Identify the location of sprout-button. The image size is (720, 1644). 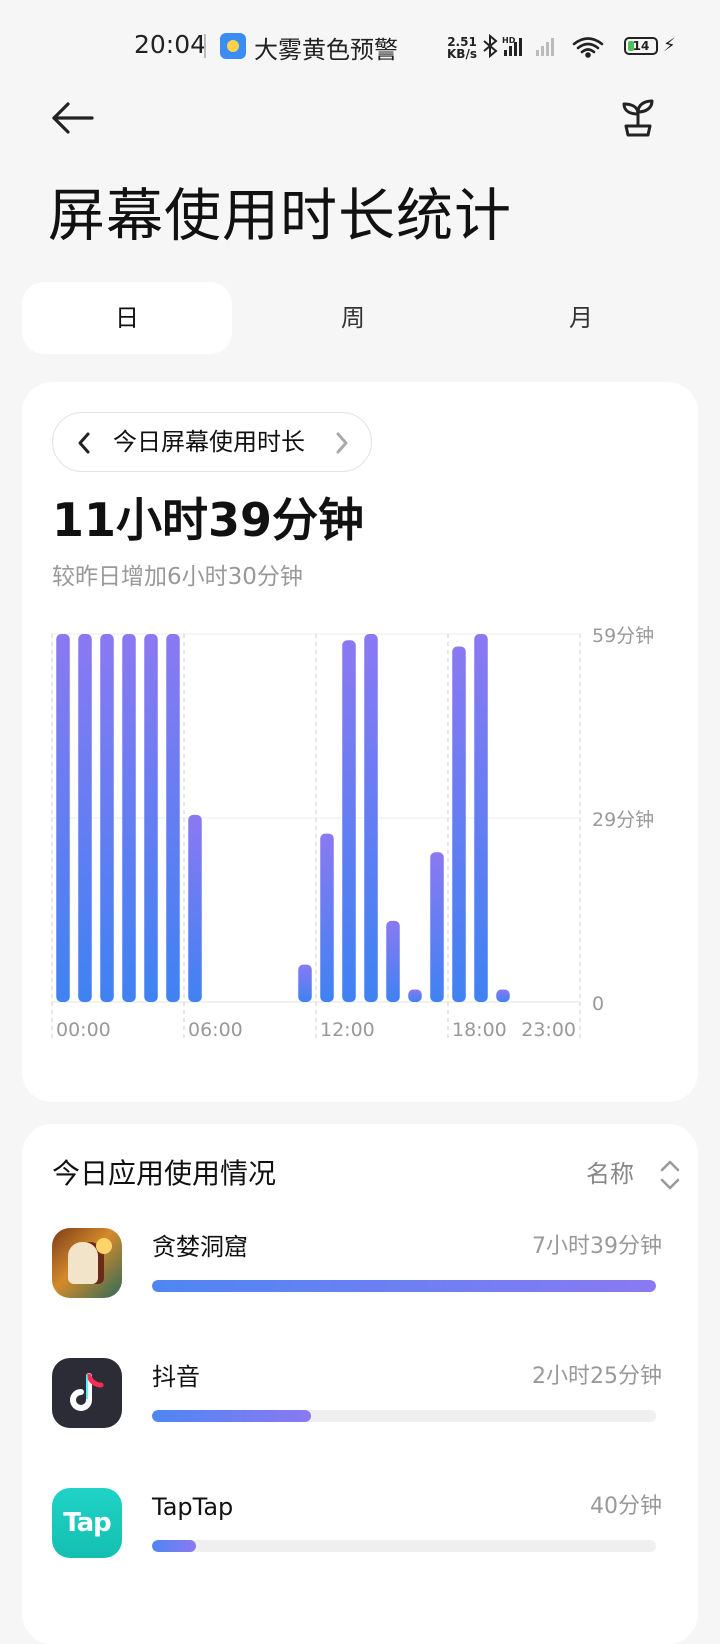
(638, 118).